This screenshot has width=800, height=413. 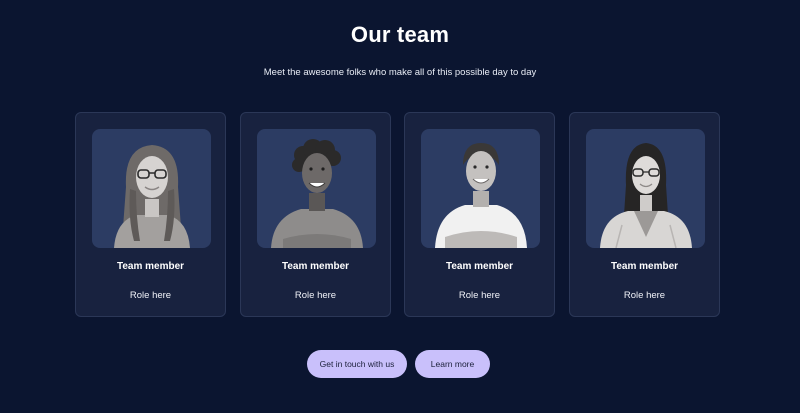 I want to click on learn-more-button: Learn more, so click(x=452, y=364).